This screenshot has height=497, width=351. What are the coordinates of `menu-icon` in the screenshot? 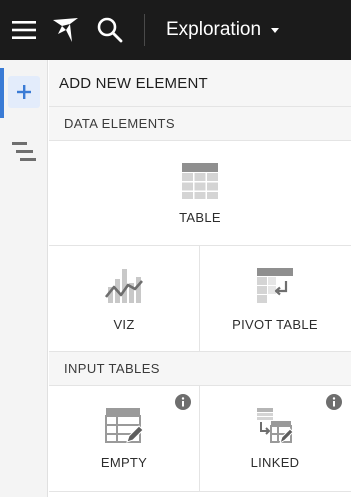 It's located at (24, 30).